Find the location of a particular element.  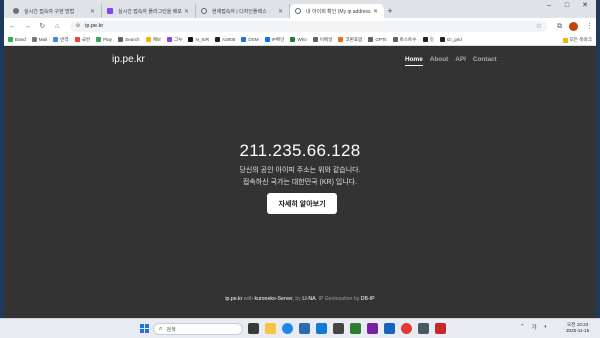

nav-api: API is located at coordinates (460, 61).